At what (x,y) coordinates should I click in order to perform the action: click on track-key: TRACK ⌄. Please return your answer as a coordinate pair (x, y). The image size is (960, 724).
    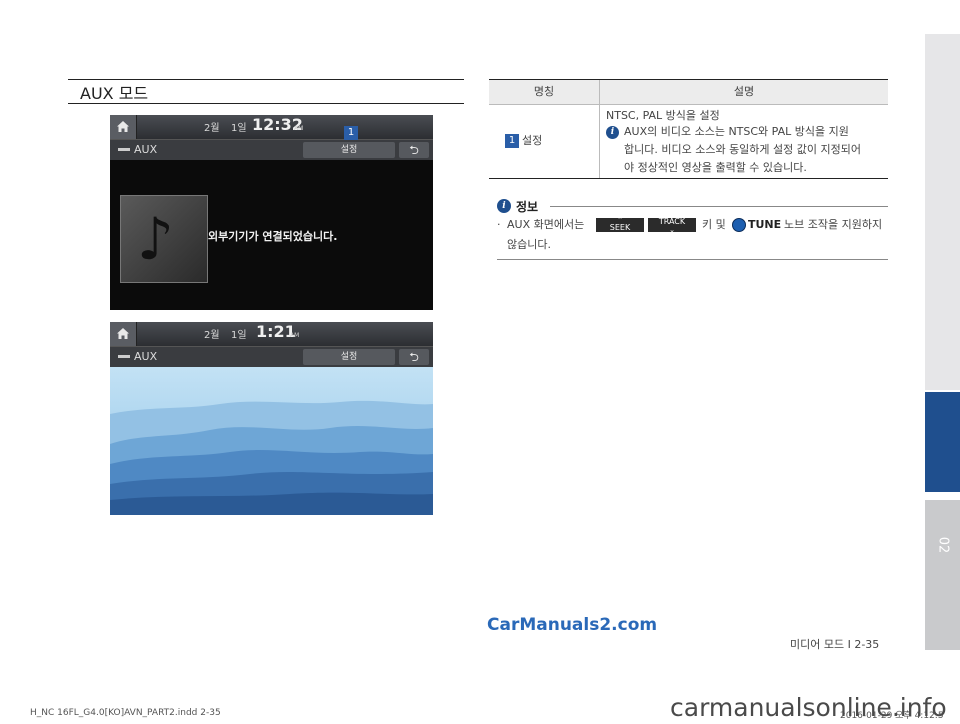
    Looking at the image, I should click on (672, 225).